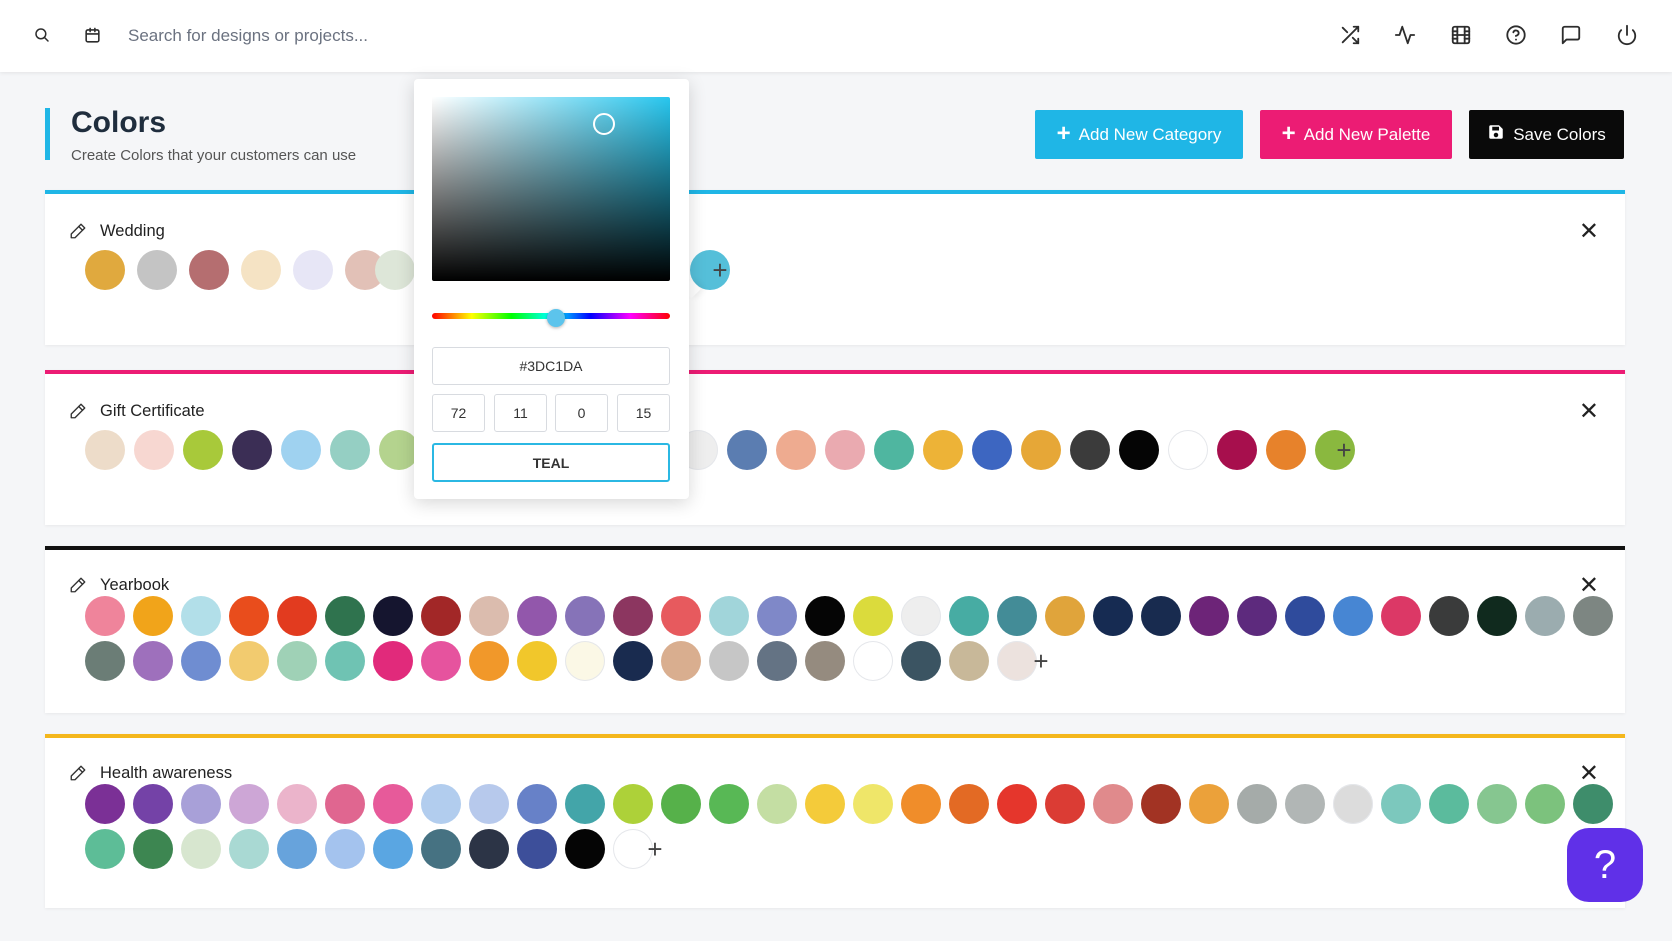 The image size is (1672, 941). What do you see at coordinates (1356, 134) in the screenshot?
I see `add-palette-button: + Add New Palette` at bounding box center [1356, 134].